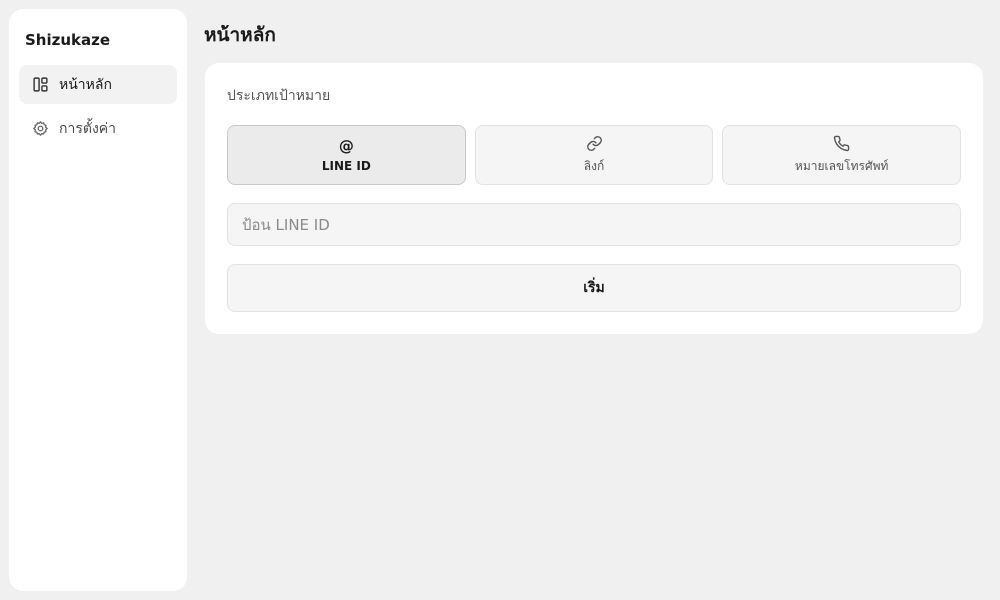 The width and height of the screenshot is (1000, 600). Describe the element at coordinates (88, 128) in the screenshot. I see `sidebar-item-label: การตั้งค่า` at that location.